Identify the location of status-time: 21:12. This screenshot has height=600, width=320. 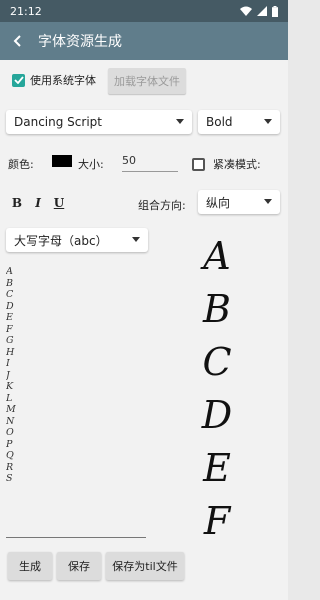
(26, 11).